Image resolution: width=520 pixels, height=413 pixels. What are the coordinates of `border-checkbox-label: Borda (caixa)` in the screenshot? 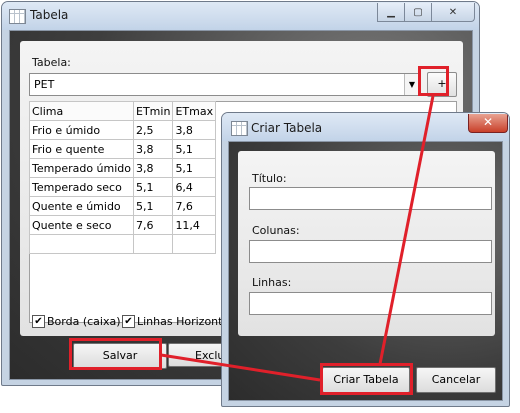 It's located at (84, 321).